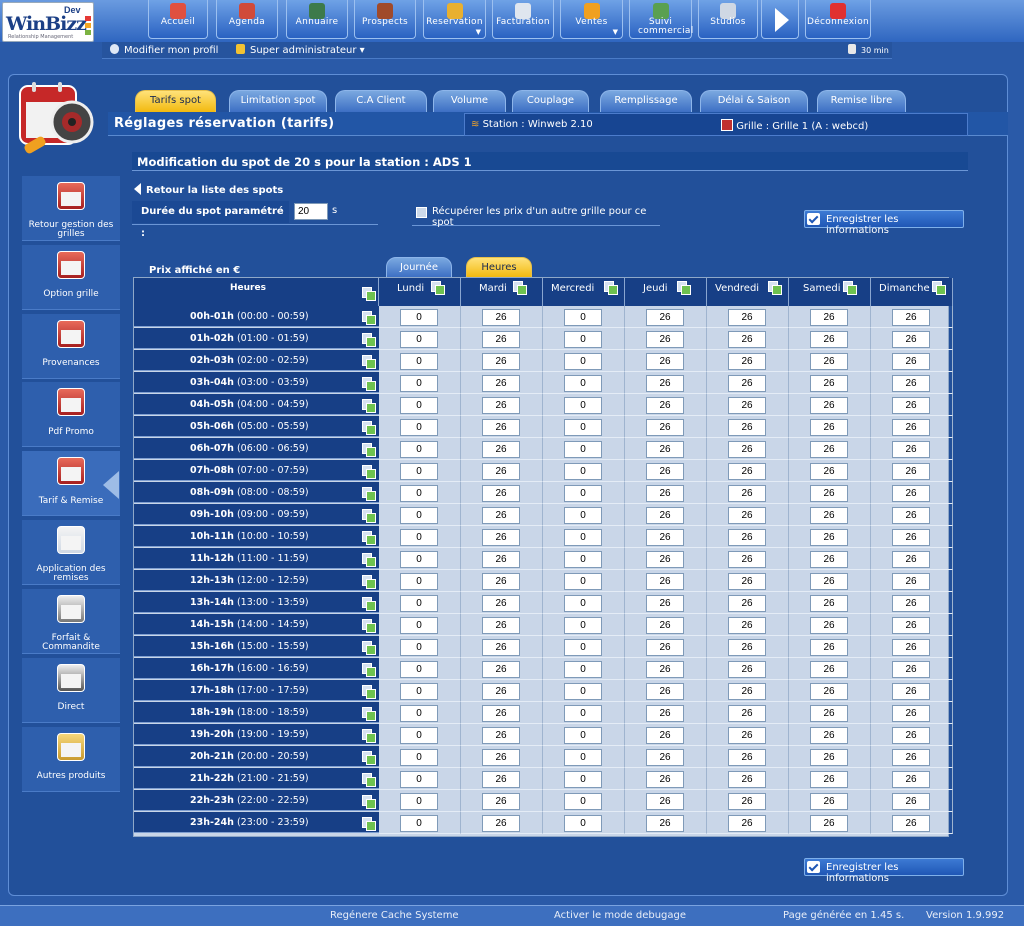 The width and height of the screenshot is (1024, 926). Describe the element at coordinates (71, 346) in the screenshot. I see `sidebar-item-provenances: Provenances` at that location.